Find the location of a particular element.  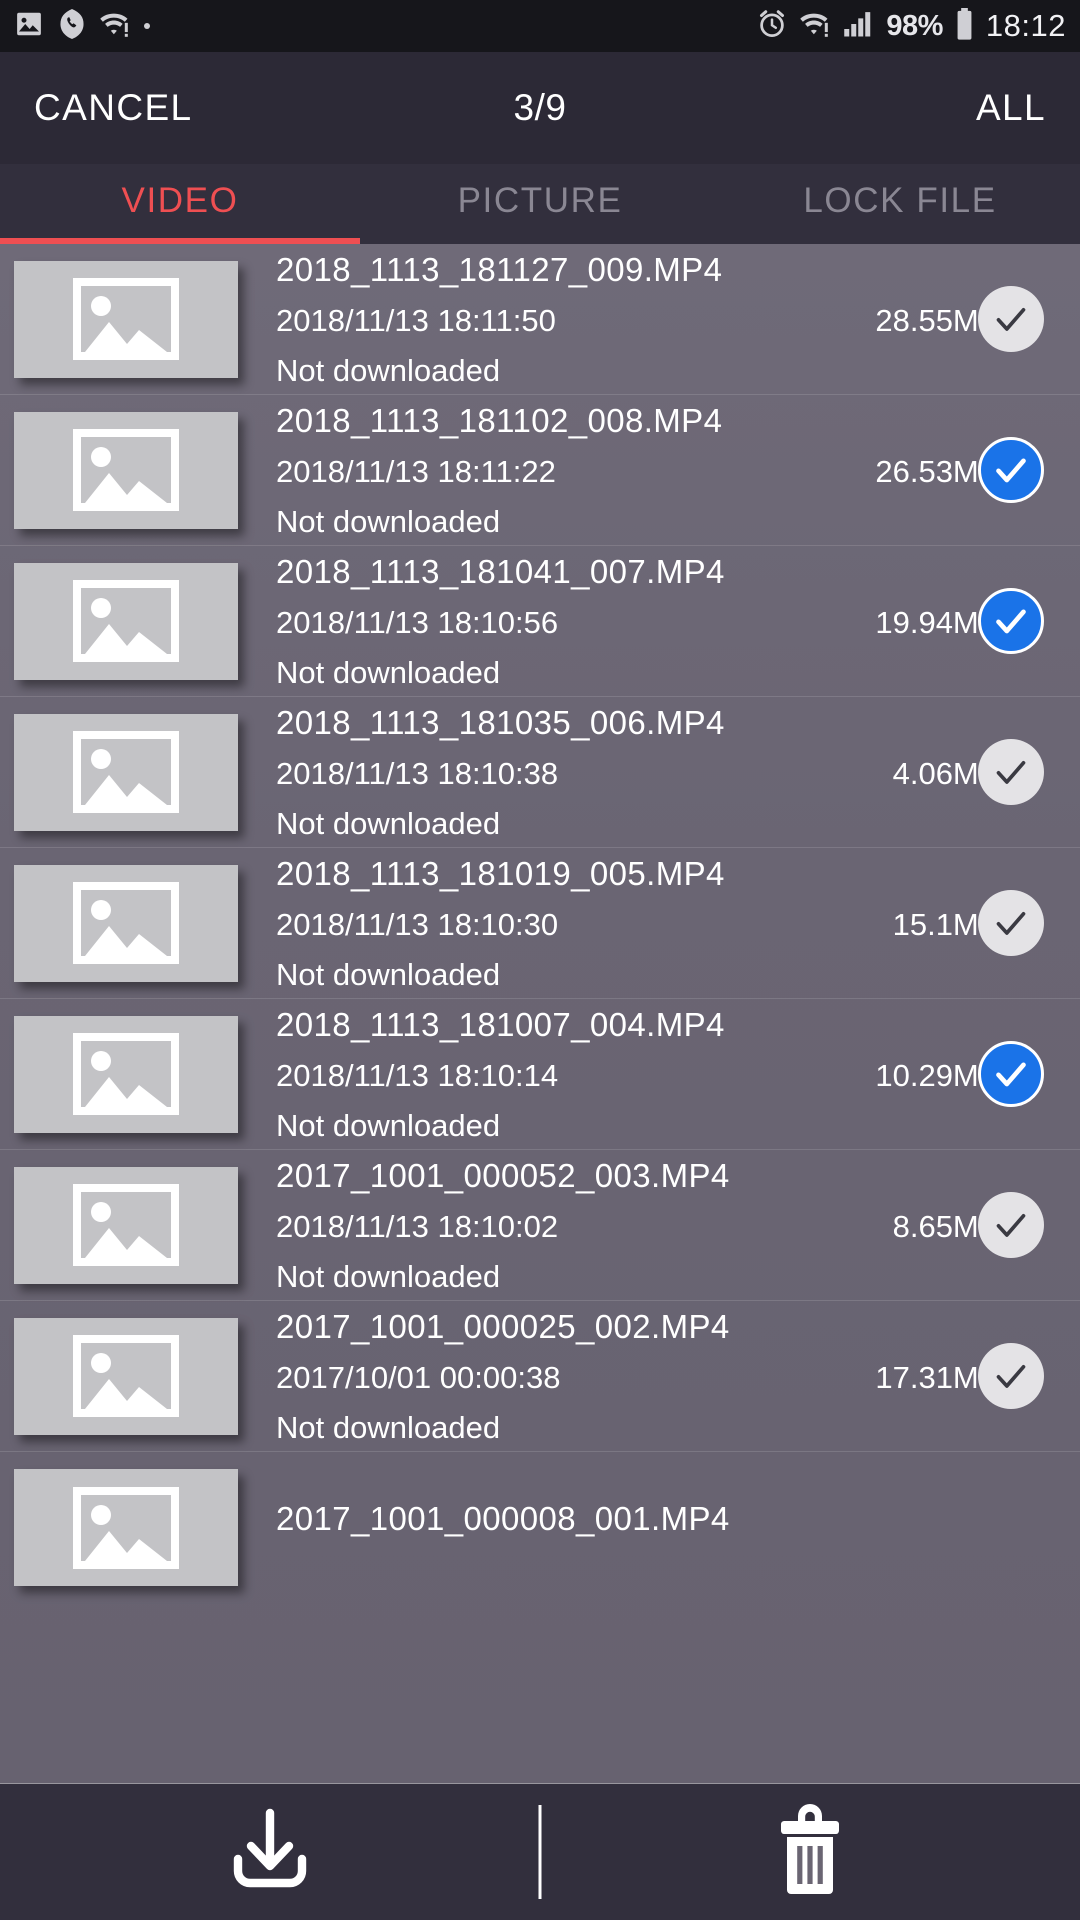

tab-picture: PICTURE is located at coordinates (540, 204).